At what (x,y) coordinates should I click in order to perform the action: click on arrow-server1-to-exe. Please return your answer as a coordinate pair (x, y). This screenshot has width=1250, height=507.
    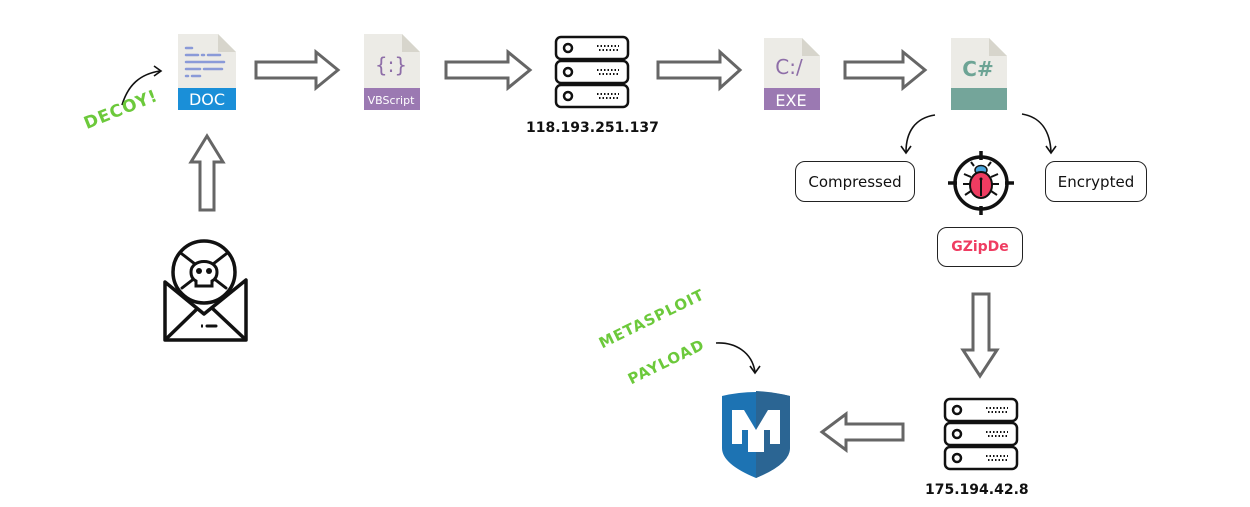
    Looking at the image, I should click on (699, 70).